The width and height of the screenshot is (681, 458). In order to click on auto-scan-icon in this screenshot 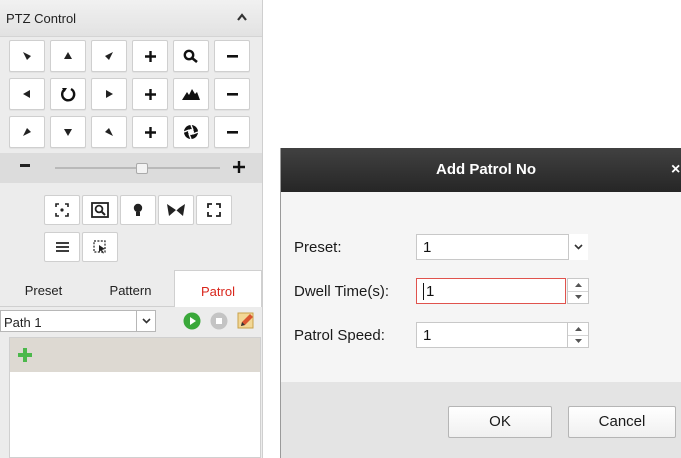, I will do `click(68, 94)`.